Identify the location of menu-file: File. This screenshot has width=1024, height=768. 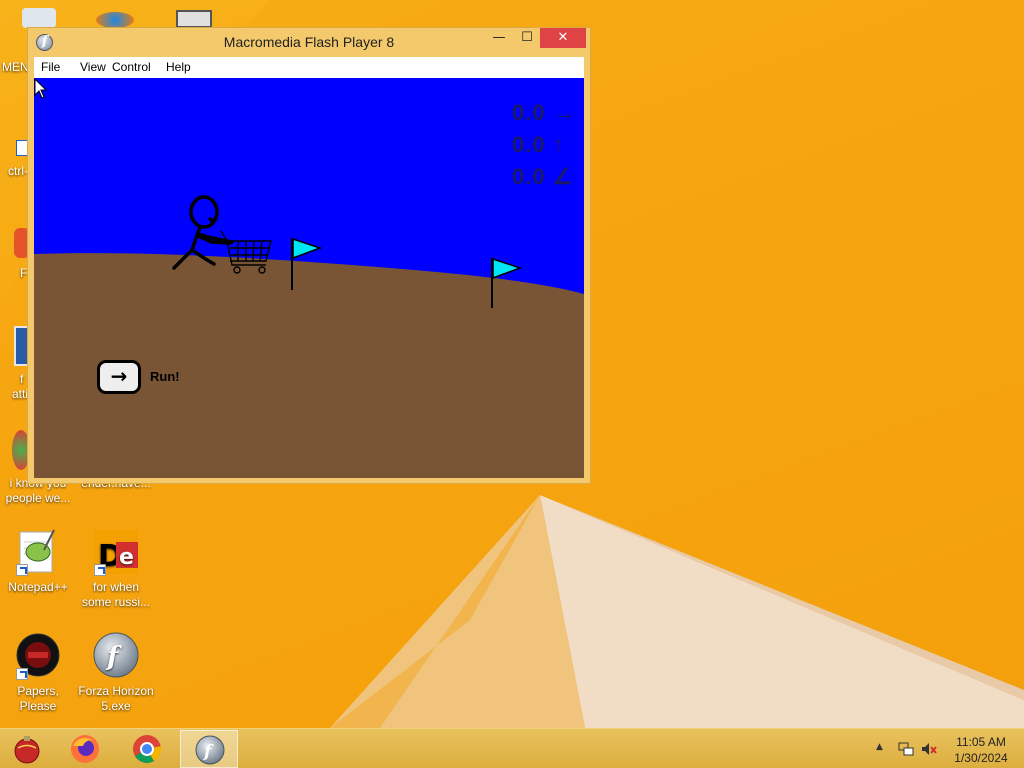
(50, 67).